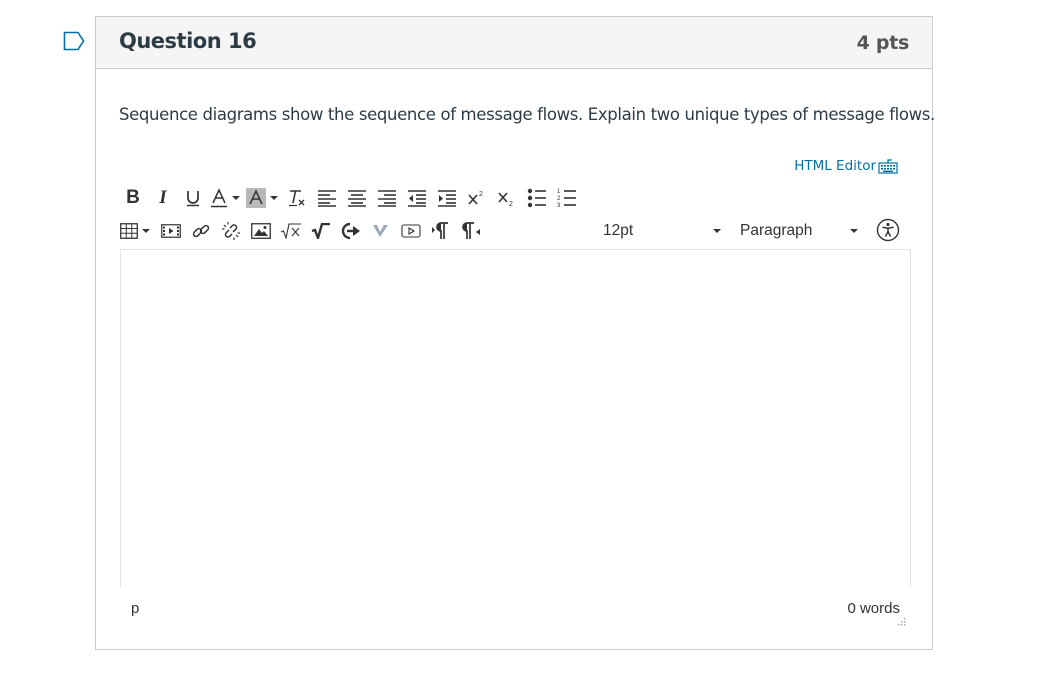 This screenshot has width=1045, height=676. What do you see at coordinates (188, 41) in the screenshot?
I see `question-title: Question 16` at bounding box center [188, 41].